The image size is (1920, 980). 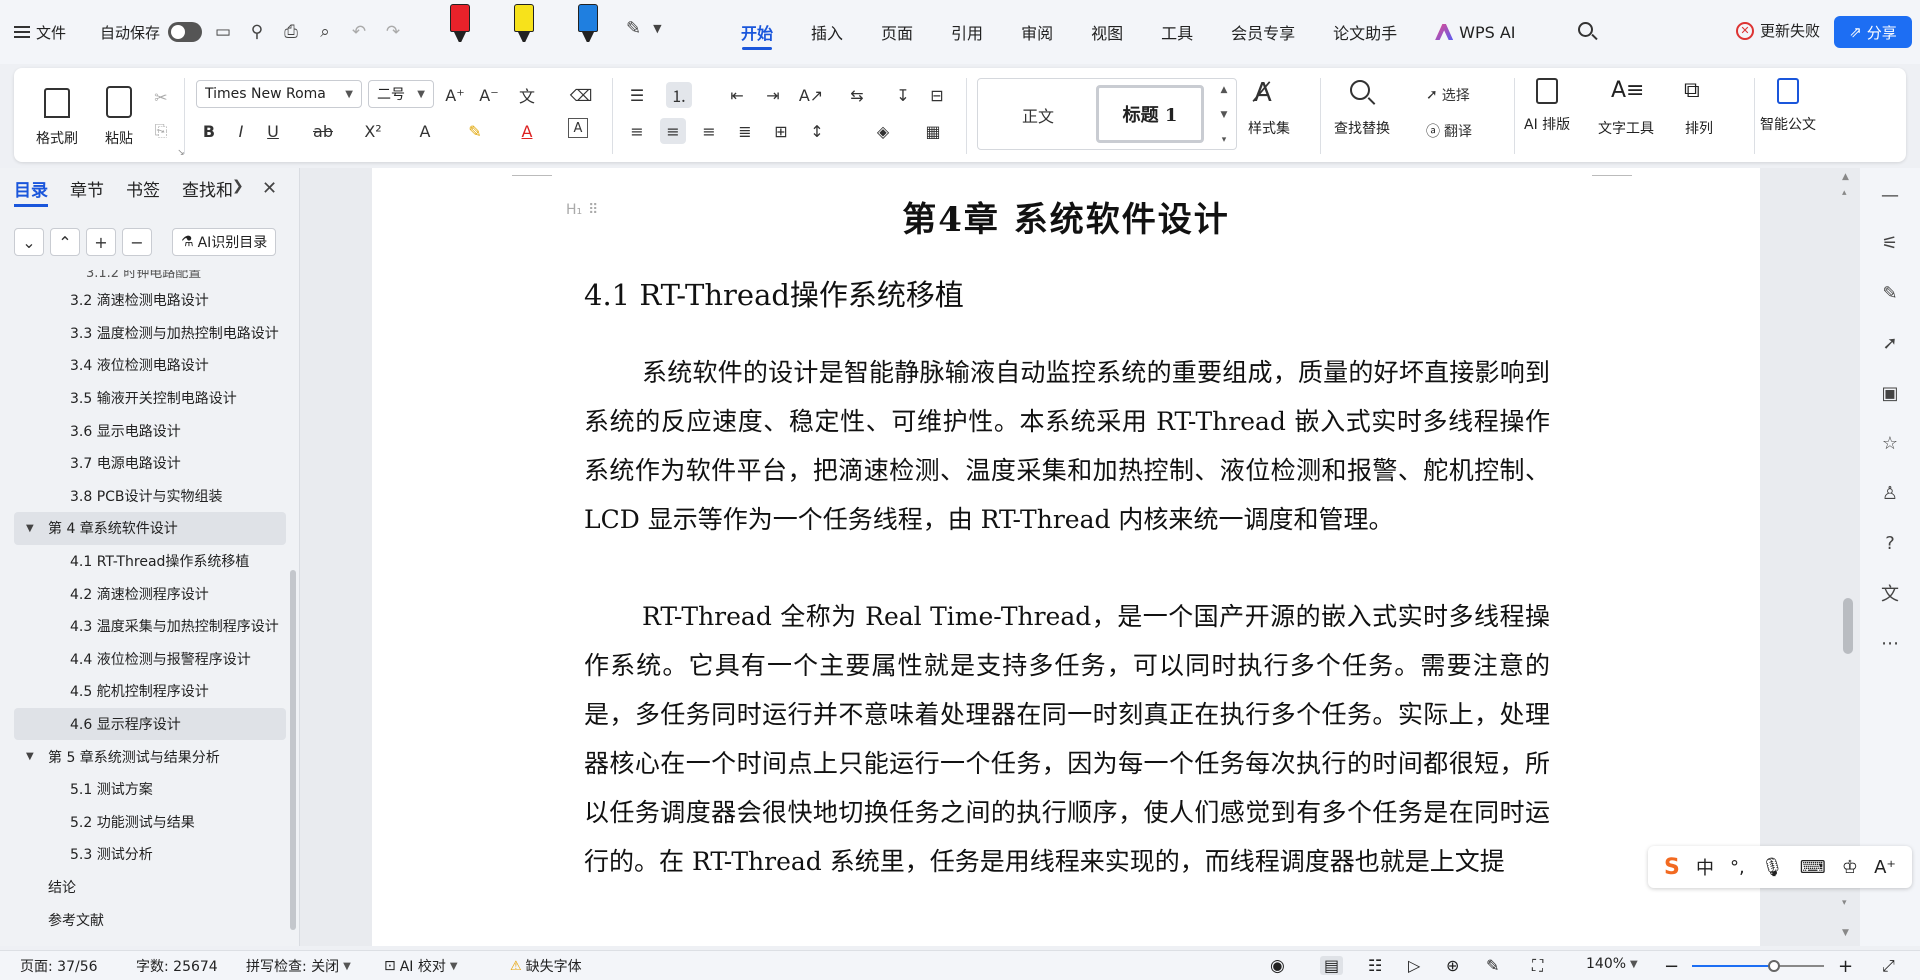 I want to click on toc-item: 3.6 显示电路设计, so click(x=150, y=430).